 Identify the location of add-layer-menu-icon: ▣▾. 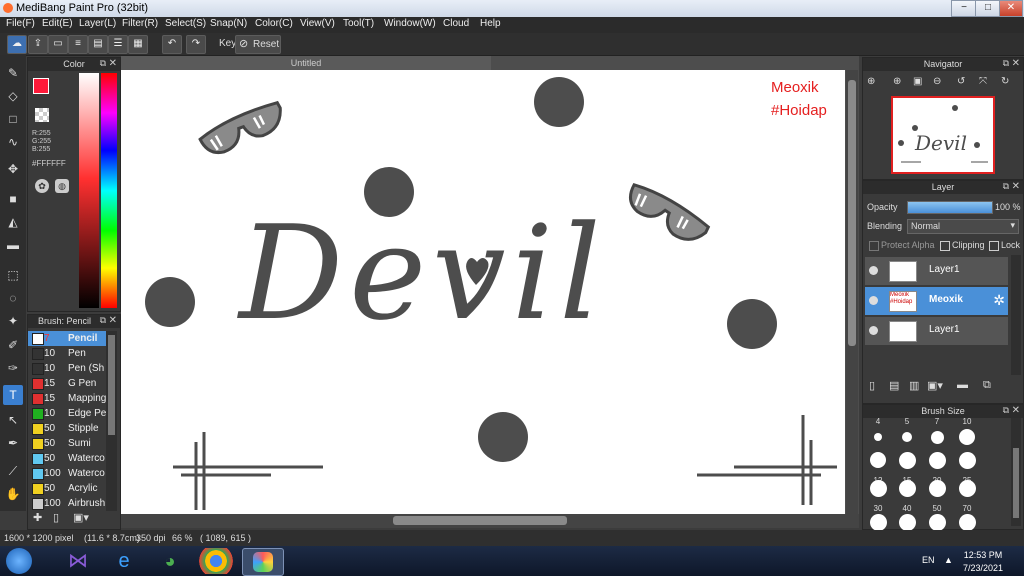
(935, 385).